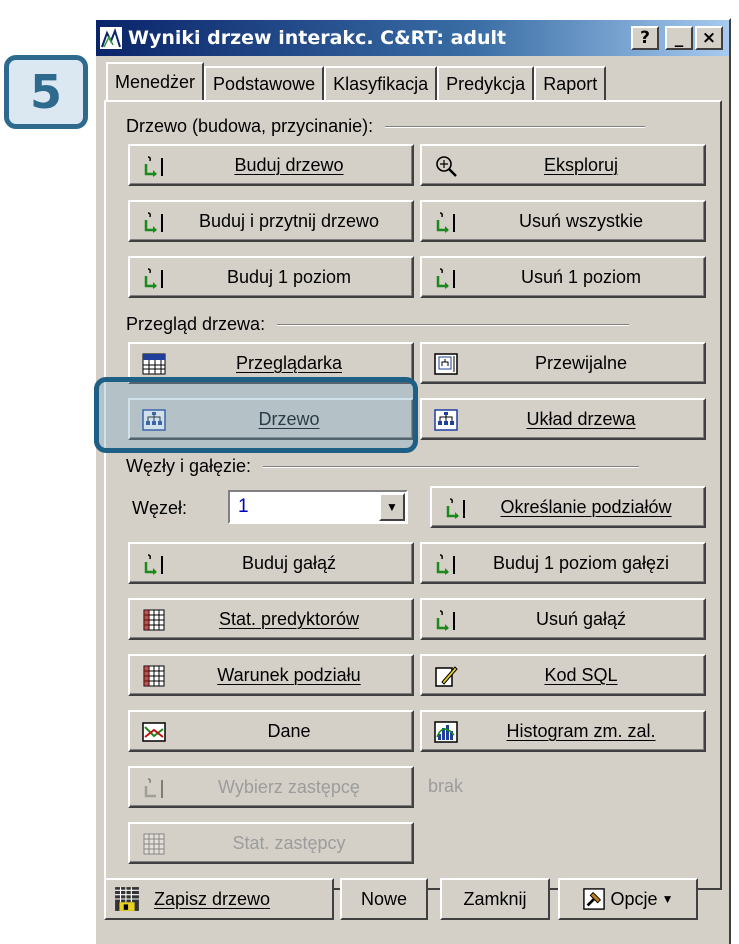 The height and width of the screenshot is (944, 739). I want to click on dropdown-arrow-icon: ▼, so click(667, 899).